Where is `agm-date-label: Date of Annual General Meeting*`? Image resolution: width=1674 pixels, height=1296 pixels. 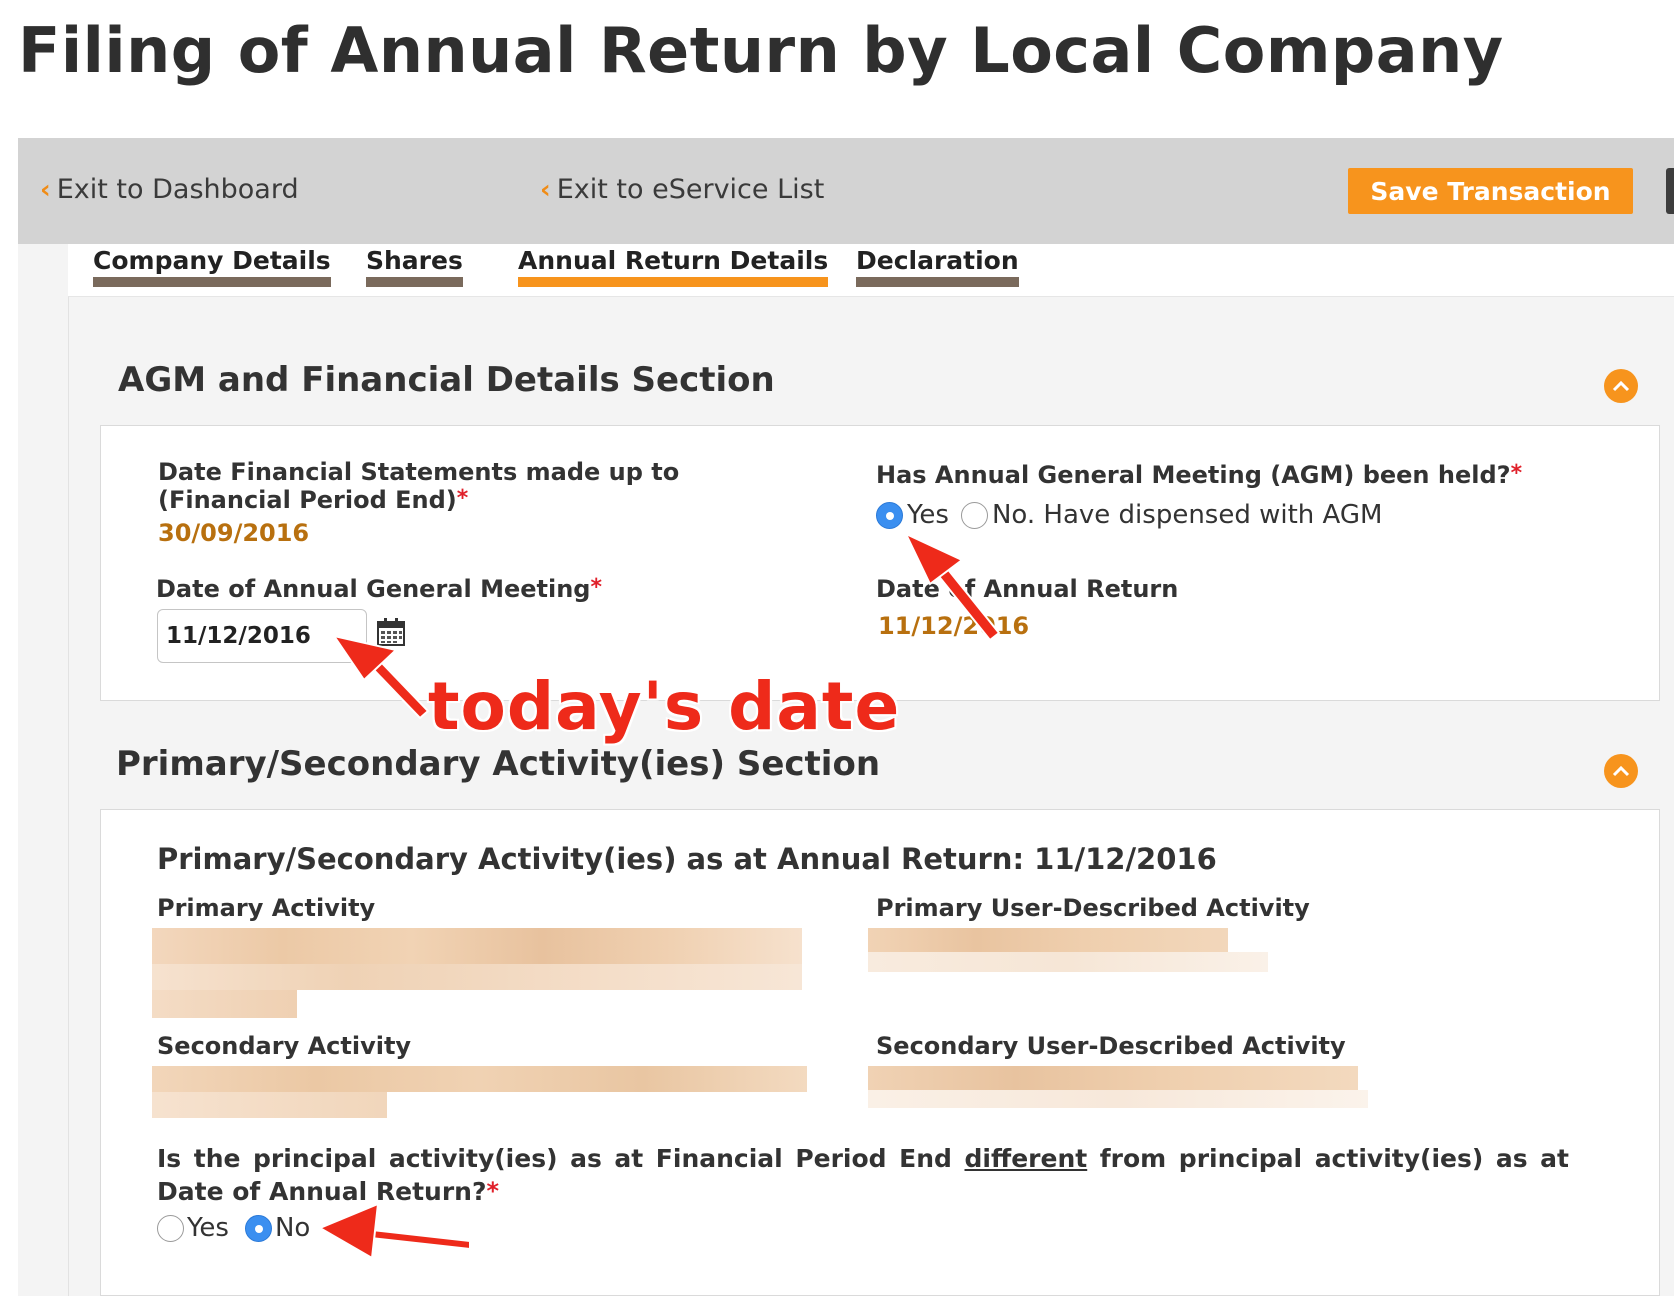
agm-date-label: Date of Annual General Meeting* is located at coordinates (379, 589).